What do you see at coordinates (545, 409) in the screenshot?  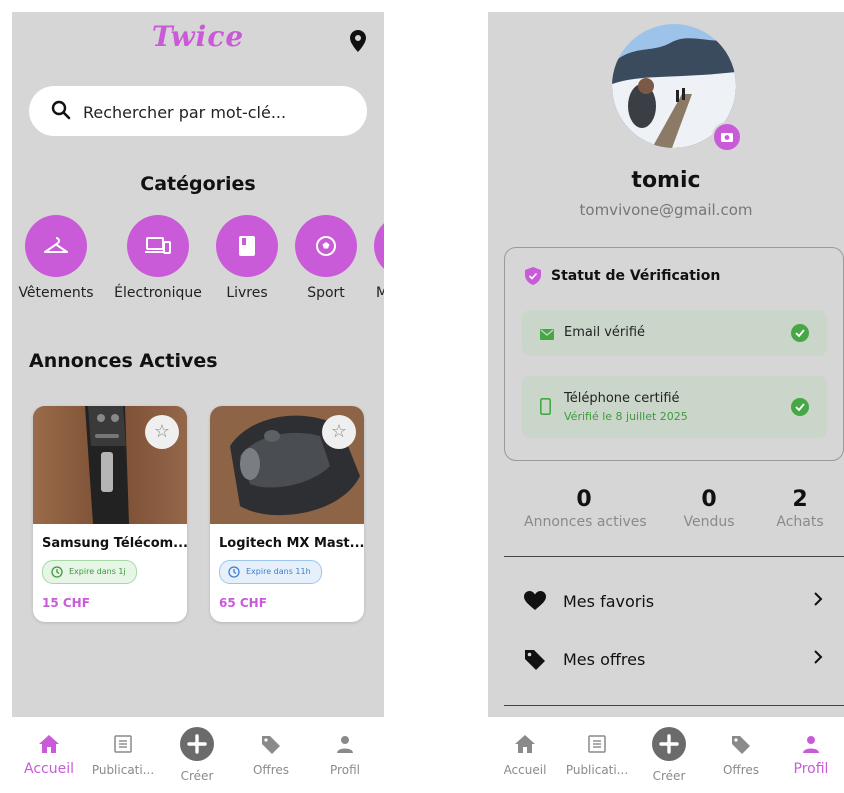 I see `phone-icon` at bounding box center [545, 409].